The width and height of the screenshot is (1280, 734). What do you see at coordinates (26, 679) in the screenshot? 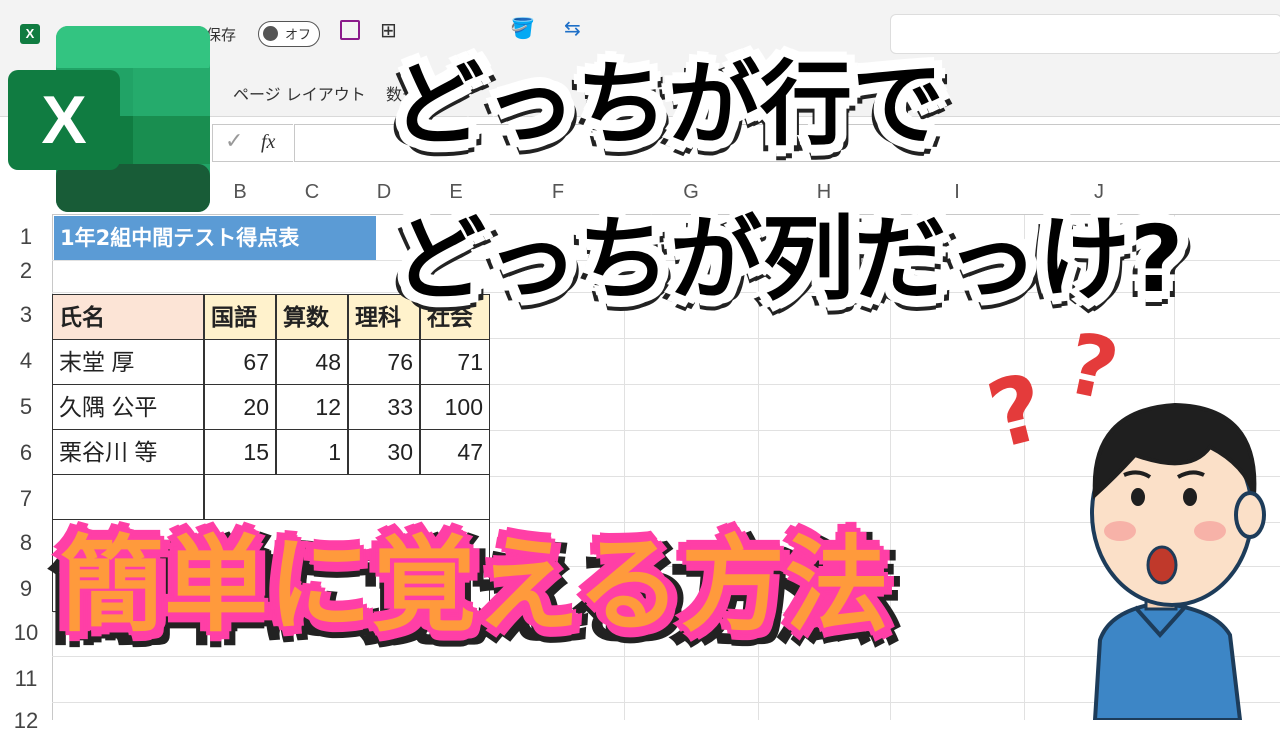
I see `row-header-11: 11` at bounding box center [26, 679].